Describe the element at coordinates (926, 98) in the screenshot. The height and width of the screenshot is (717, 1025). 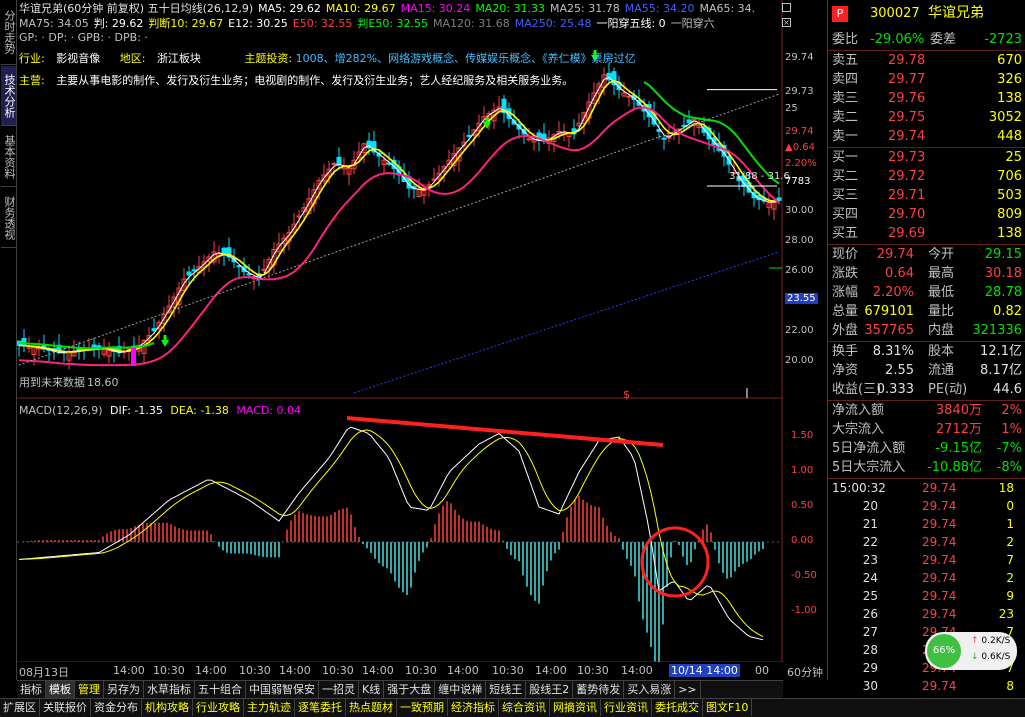
I see `ask-row: 卖三 29.76 138` at that location.